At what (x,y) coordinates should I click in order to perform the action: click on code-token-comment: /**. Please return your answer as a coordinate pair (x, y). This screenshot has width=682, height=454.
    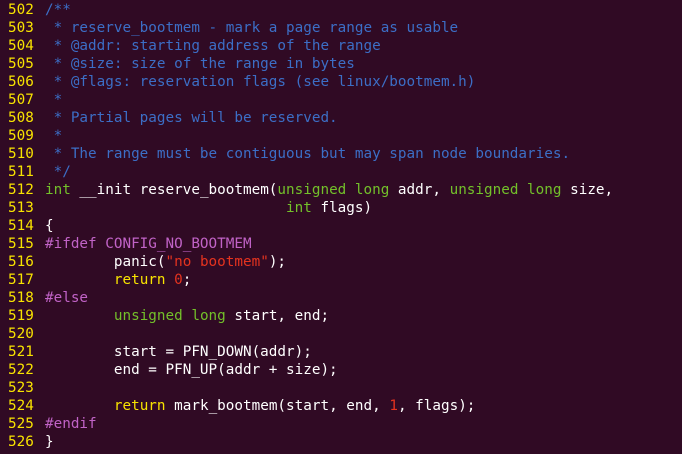
    Looking at the image, I should click on (58, 10).